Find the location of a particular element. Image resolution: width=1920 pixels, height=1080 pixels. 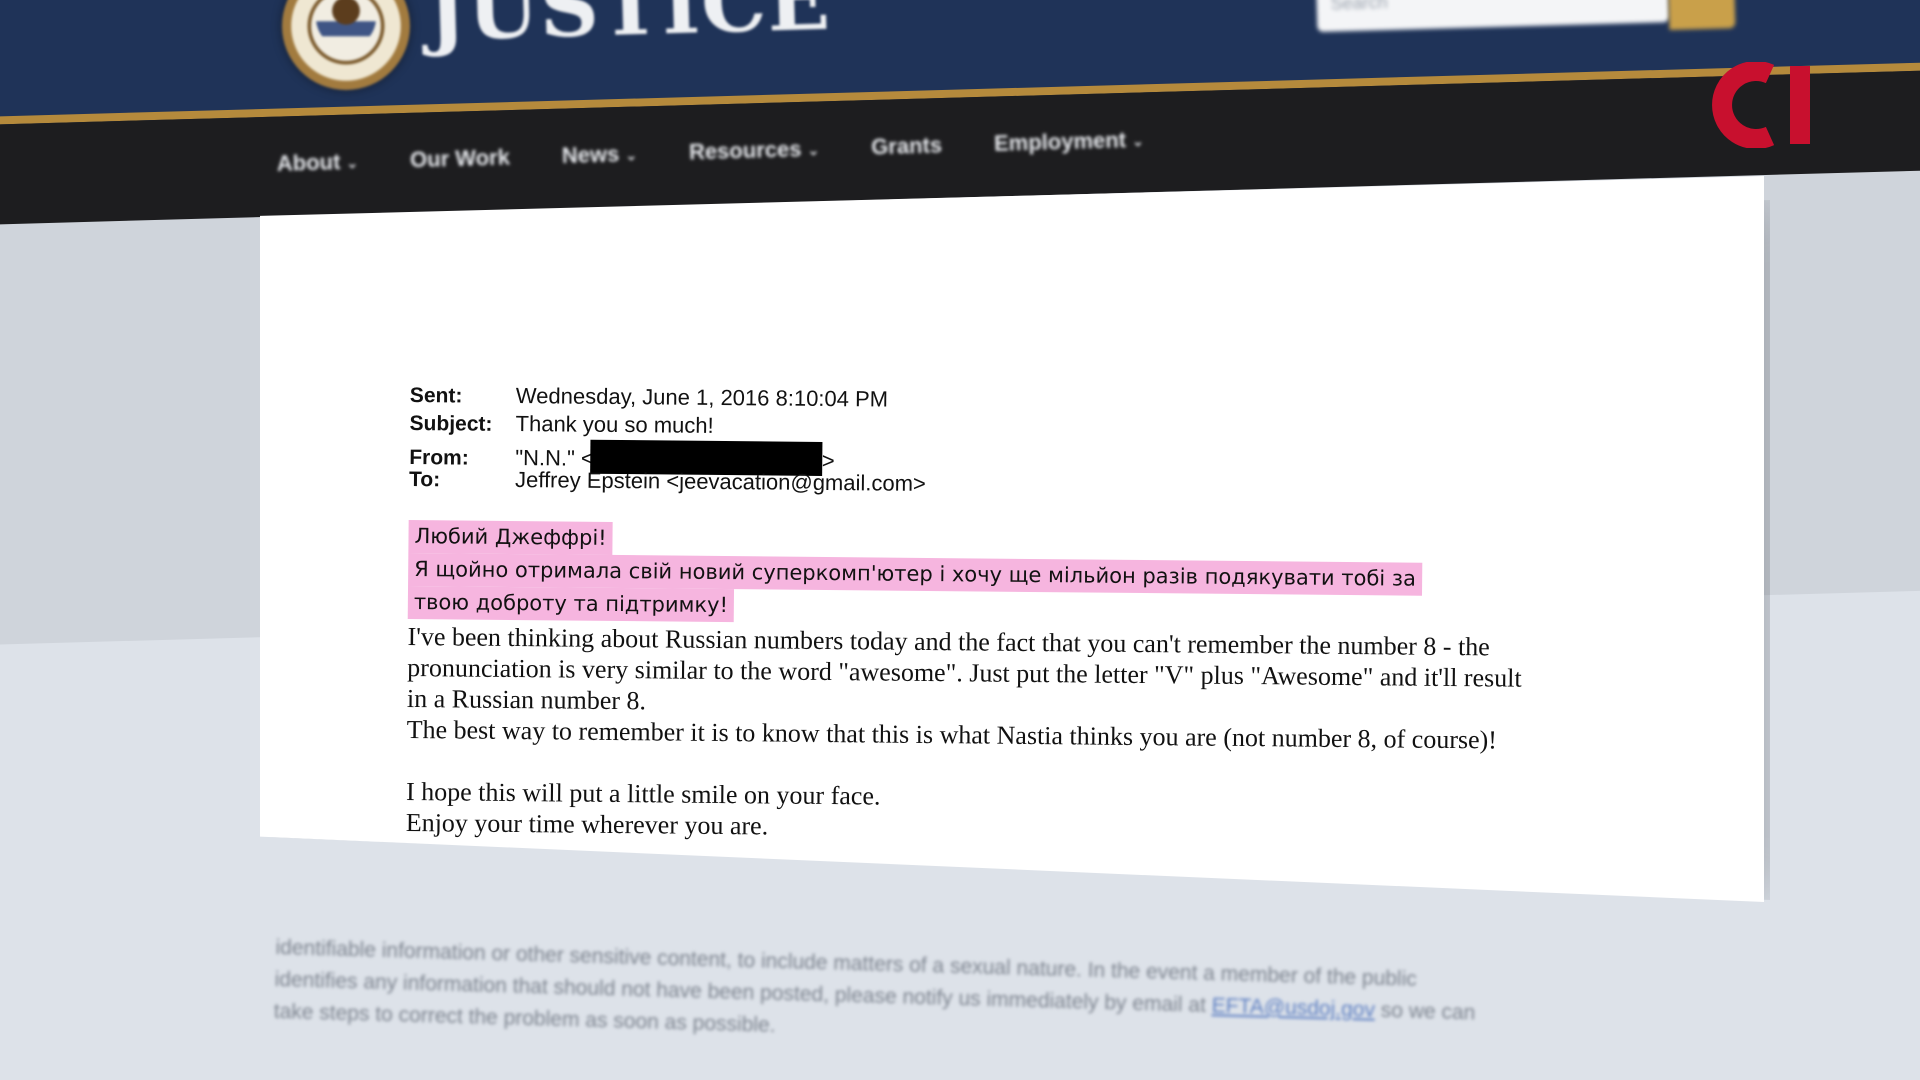

highlighted-text: Любий Джеффрі! is located at coordinates (510, 537).